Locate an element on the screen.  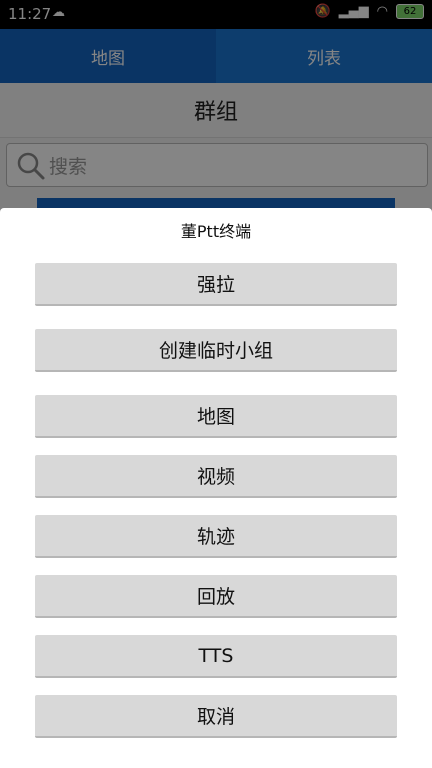
create-temp-group-button: 创建临时小组 is located at coordinates (216, 350).